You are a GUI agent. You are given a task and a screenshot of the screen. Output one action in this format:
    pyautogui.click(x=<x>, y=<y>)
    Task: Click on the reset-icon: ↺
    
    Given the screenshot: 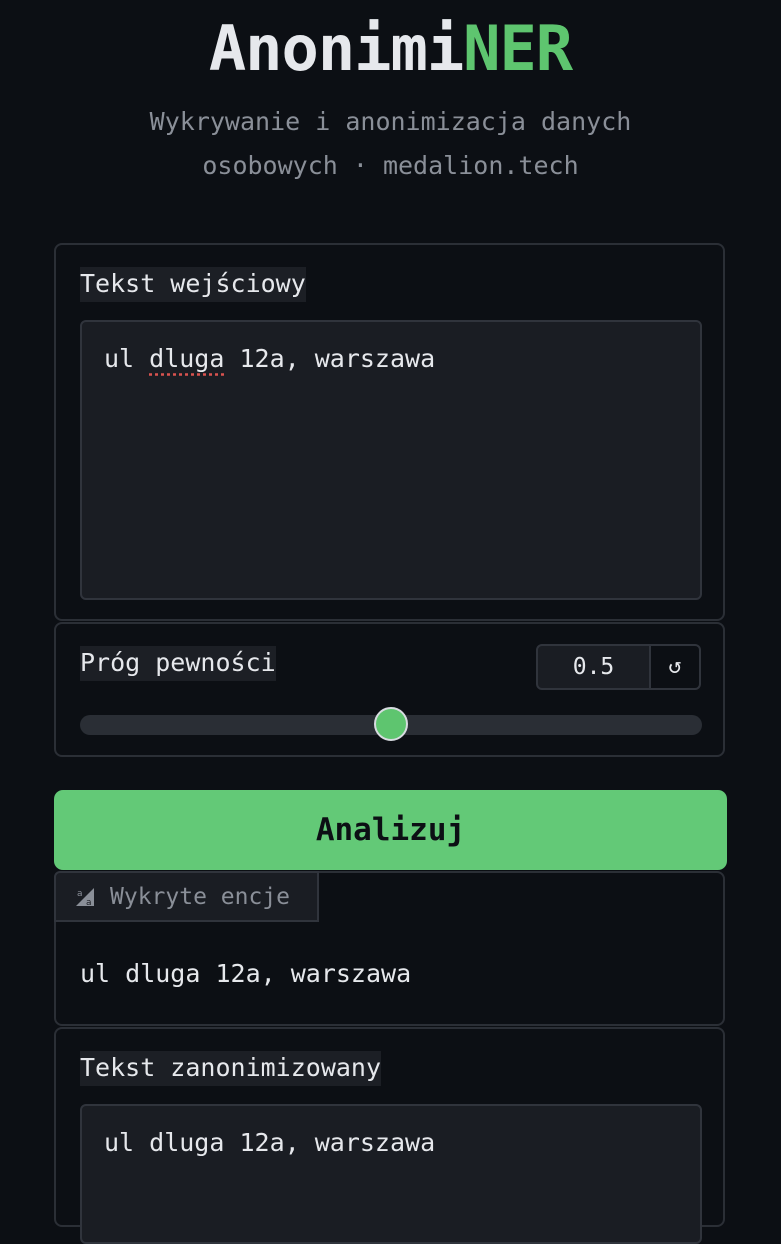 What is the action you would take?
    pyautogui.click(x=676, y=667)
    